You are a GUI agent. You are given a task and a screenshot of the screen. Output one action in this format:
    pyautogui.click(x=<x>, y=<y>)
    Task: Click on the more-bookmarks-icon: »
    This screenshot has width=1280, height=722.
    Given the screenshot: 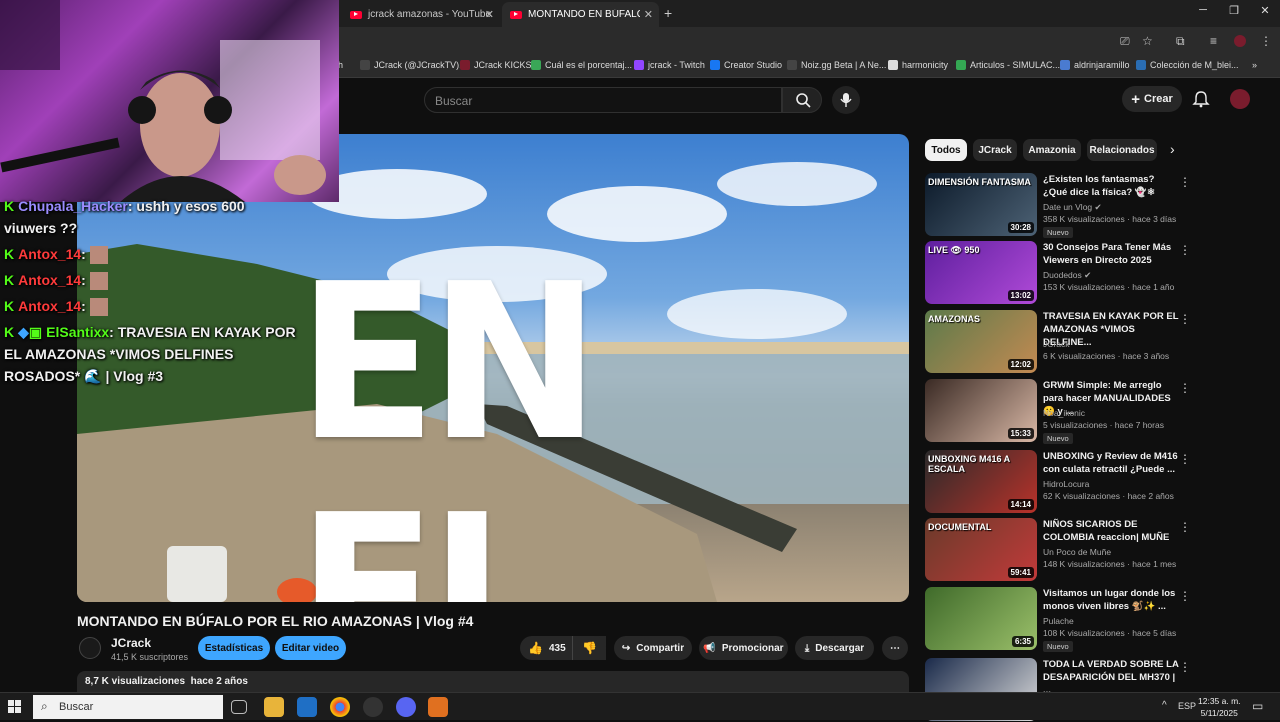 What is the action you would take?
    pyautogui.click(x=1254, y=65)
    